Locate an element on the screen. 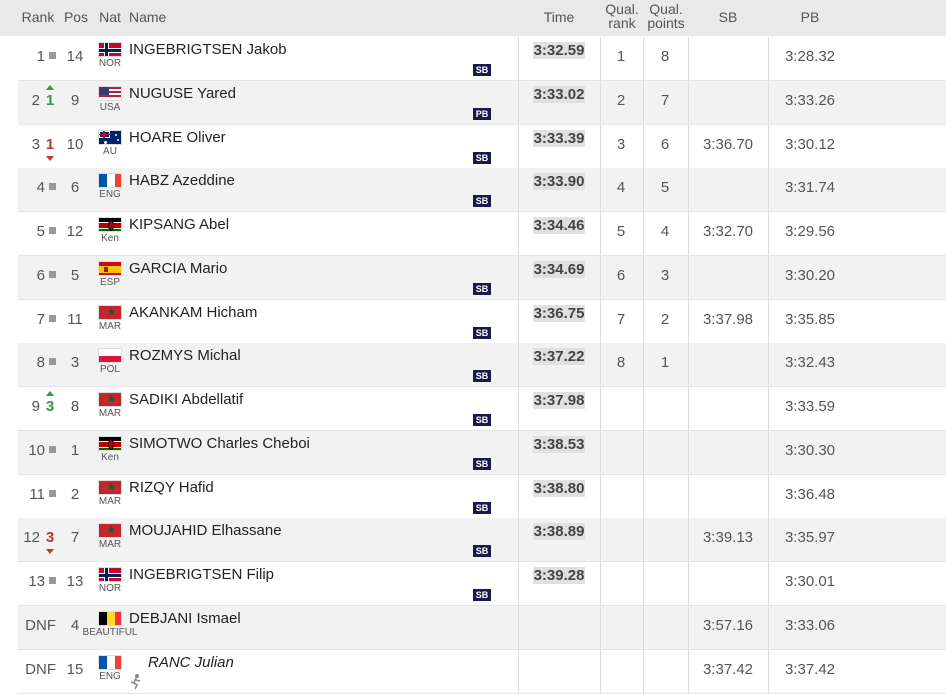 The width and height of the screenshot is (946, 694). nat-code: MAR is located at coordinates (110, 545).